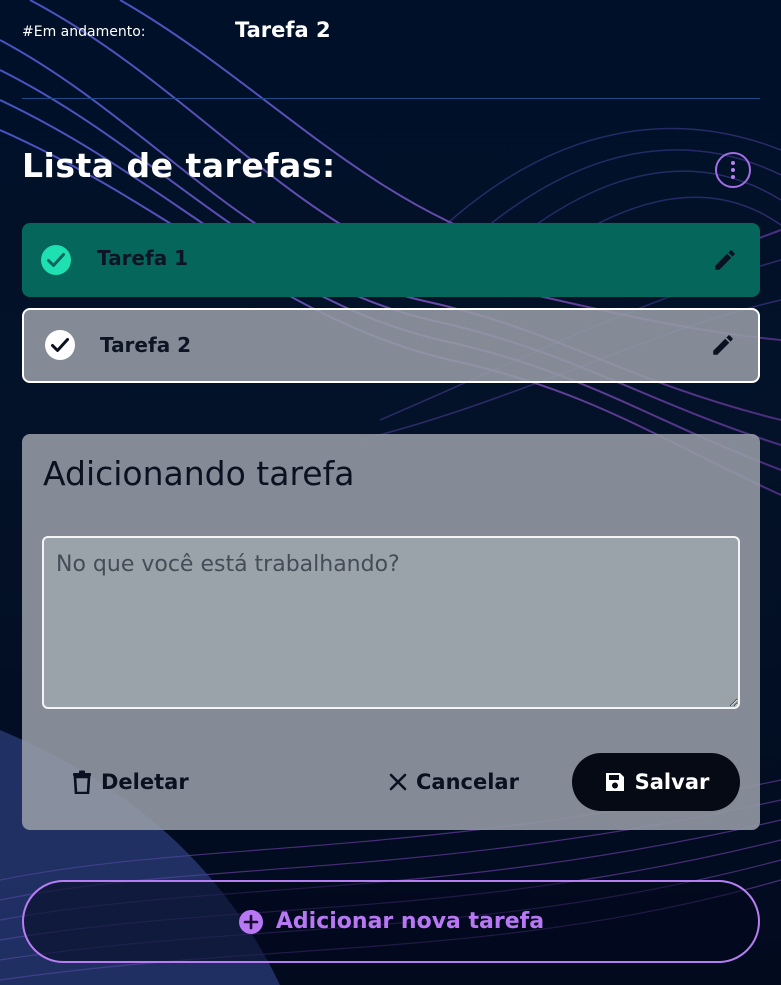 Image resolution: width=781 pixels, height=985 pixels. Describe the element at coordinates (82, 782) in the screenshot. I see `trash-icon` at that location.